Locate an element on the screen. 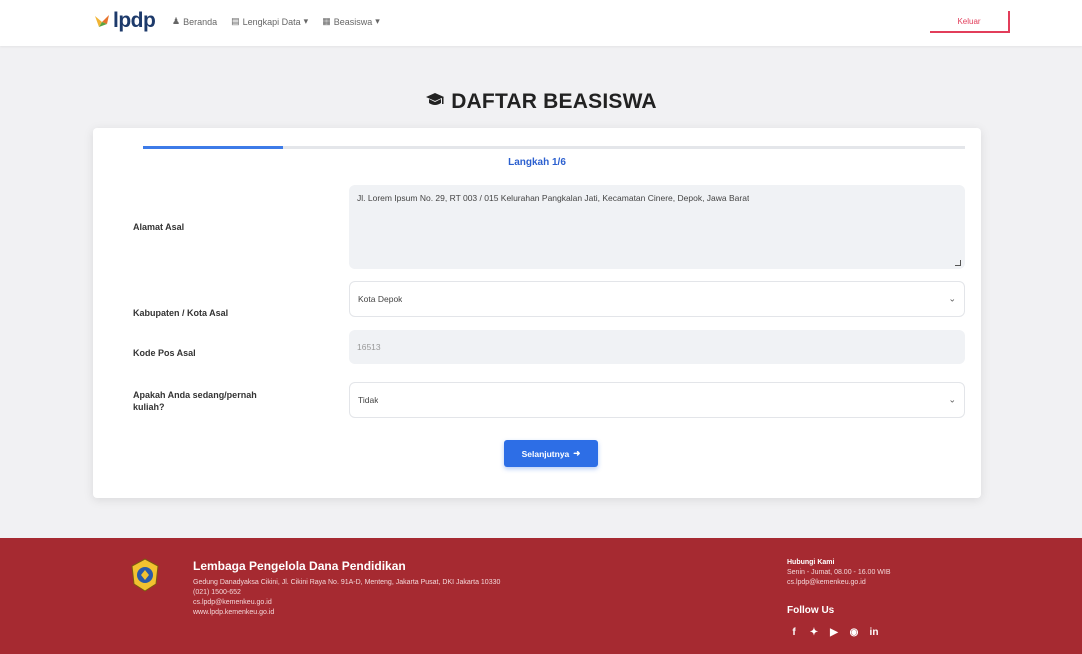  facebook-icon: f is located at coordinates (794, 632).